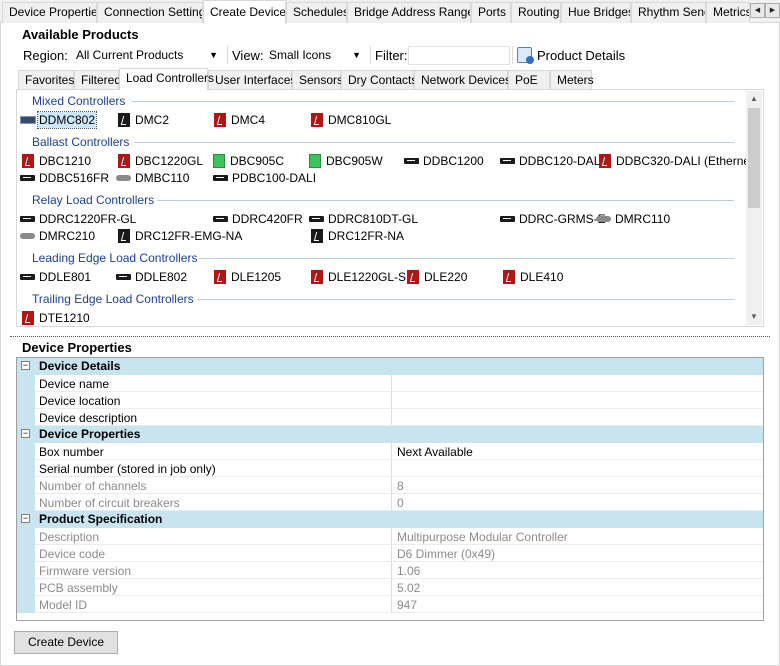 Image resolution: width=780 pixels, height=666 pixels. I want to click on panel-splitter, so click(390, 336).